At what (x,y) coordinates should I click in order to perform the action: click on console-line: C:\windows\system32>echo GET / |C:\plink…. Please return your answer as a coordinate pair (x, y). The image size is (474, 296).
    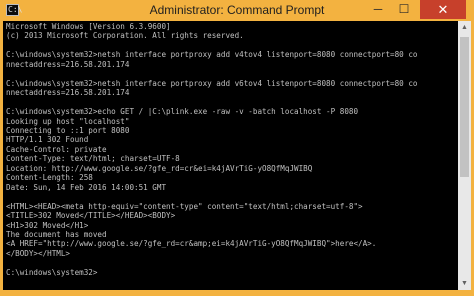
    Looking at the image, I should click on (182, 112).